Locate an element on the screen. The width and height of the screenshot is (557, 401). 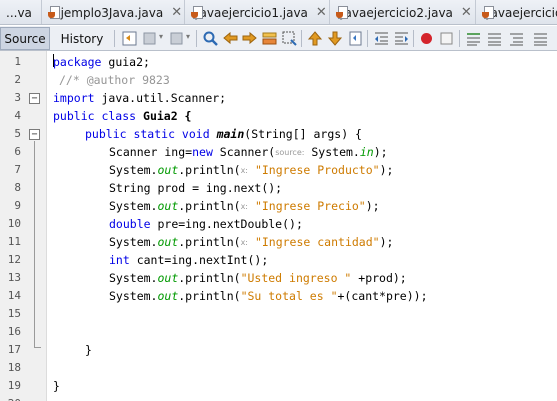
history-view-button: History is located at coordinates (82, 38).